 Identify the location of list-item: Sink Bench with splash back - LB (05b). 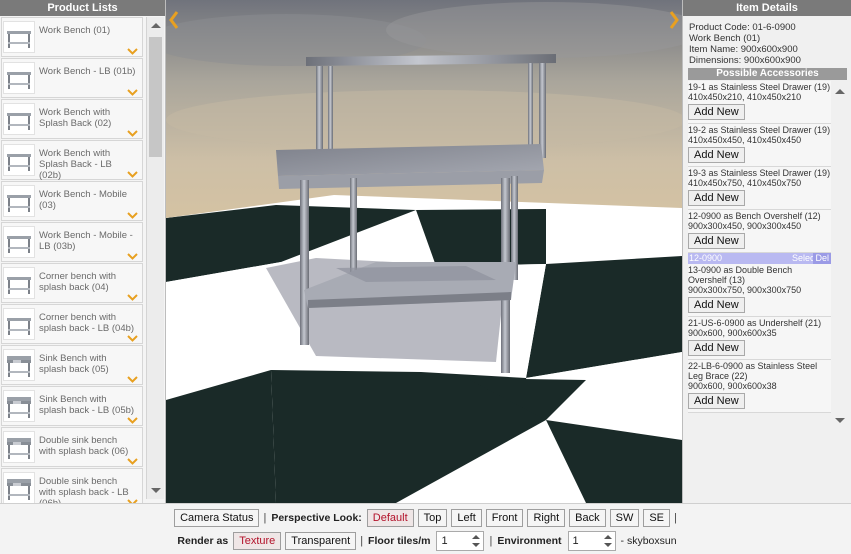
(72, 406).